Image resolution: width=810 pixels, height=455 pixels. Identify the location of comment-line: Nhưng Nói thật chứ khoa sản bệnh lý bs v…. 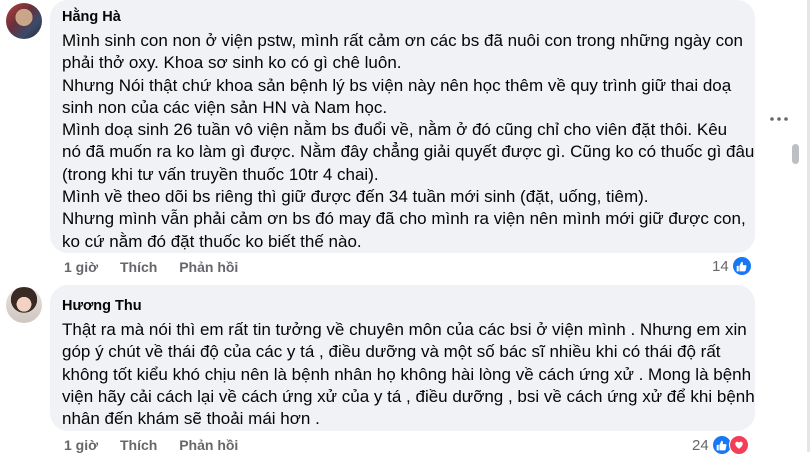
(397, 85).